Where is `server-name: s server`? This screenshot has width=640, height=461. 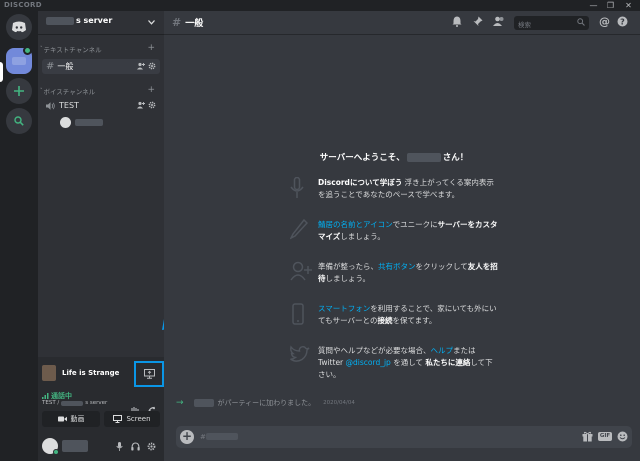 server-name: s server is located at coordinates (79, 20).